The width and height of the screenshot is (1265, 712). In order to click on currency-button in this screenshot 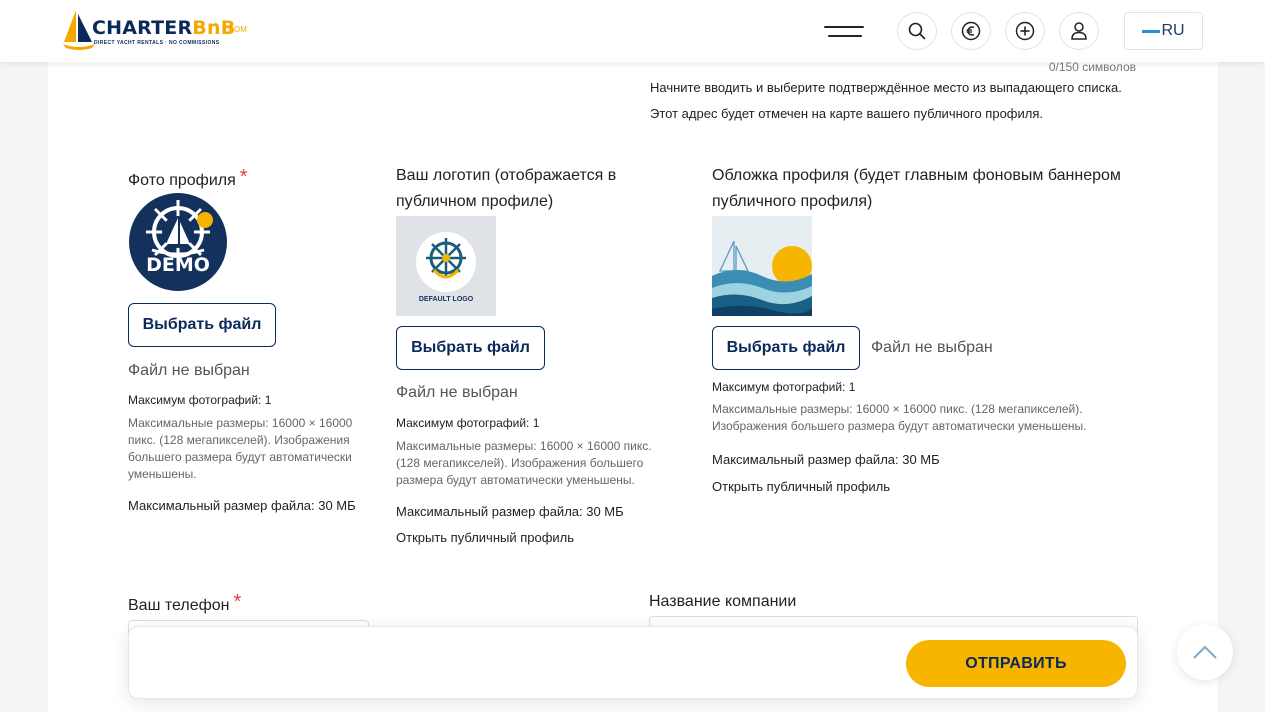, I will do `click(971, 31)`.